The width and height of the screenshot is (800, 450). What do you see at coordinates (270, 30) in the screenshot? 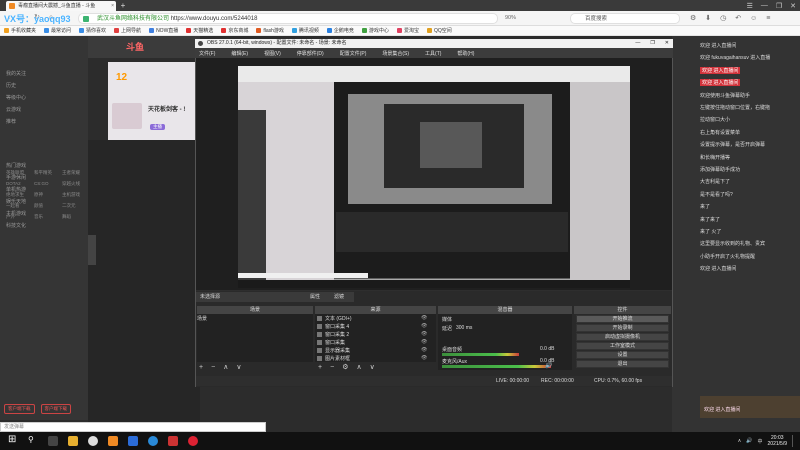
I see `bookmark-item: flash游戏` at bounding box center [270, 30].